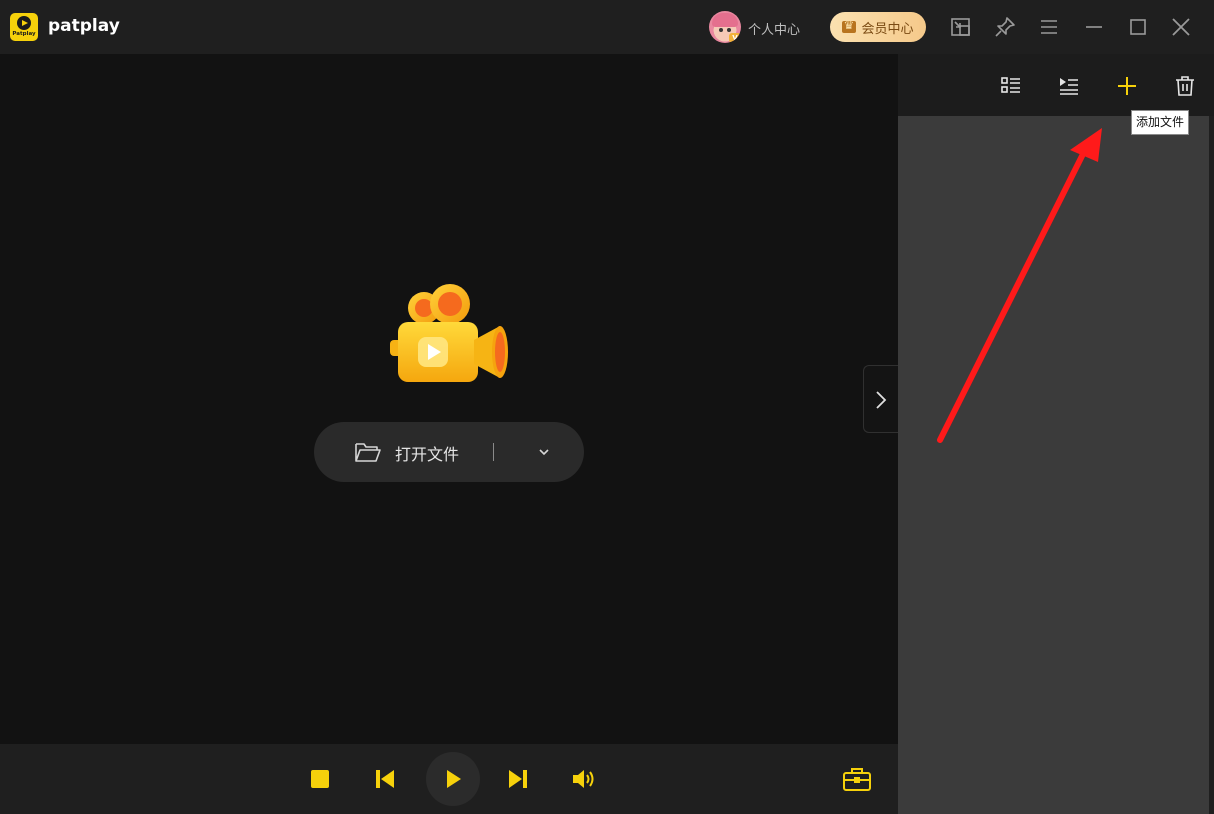 This screenshot has height=814, width=1214. Describe the element at coordinates (849, 25) in the screenshot. I see `crown-icon` at that location.